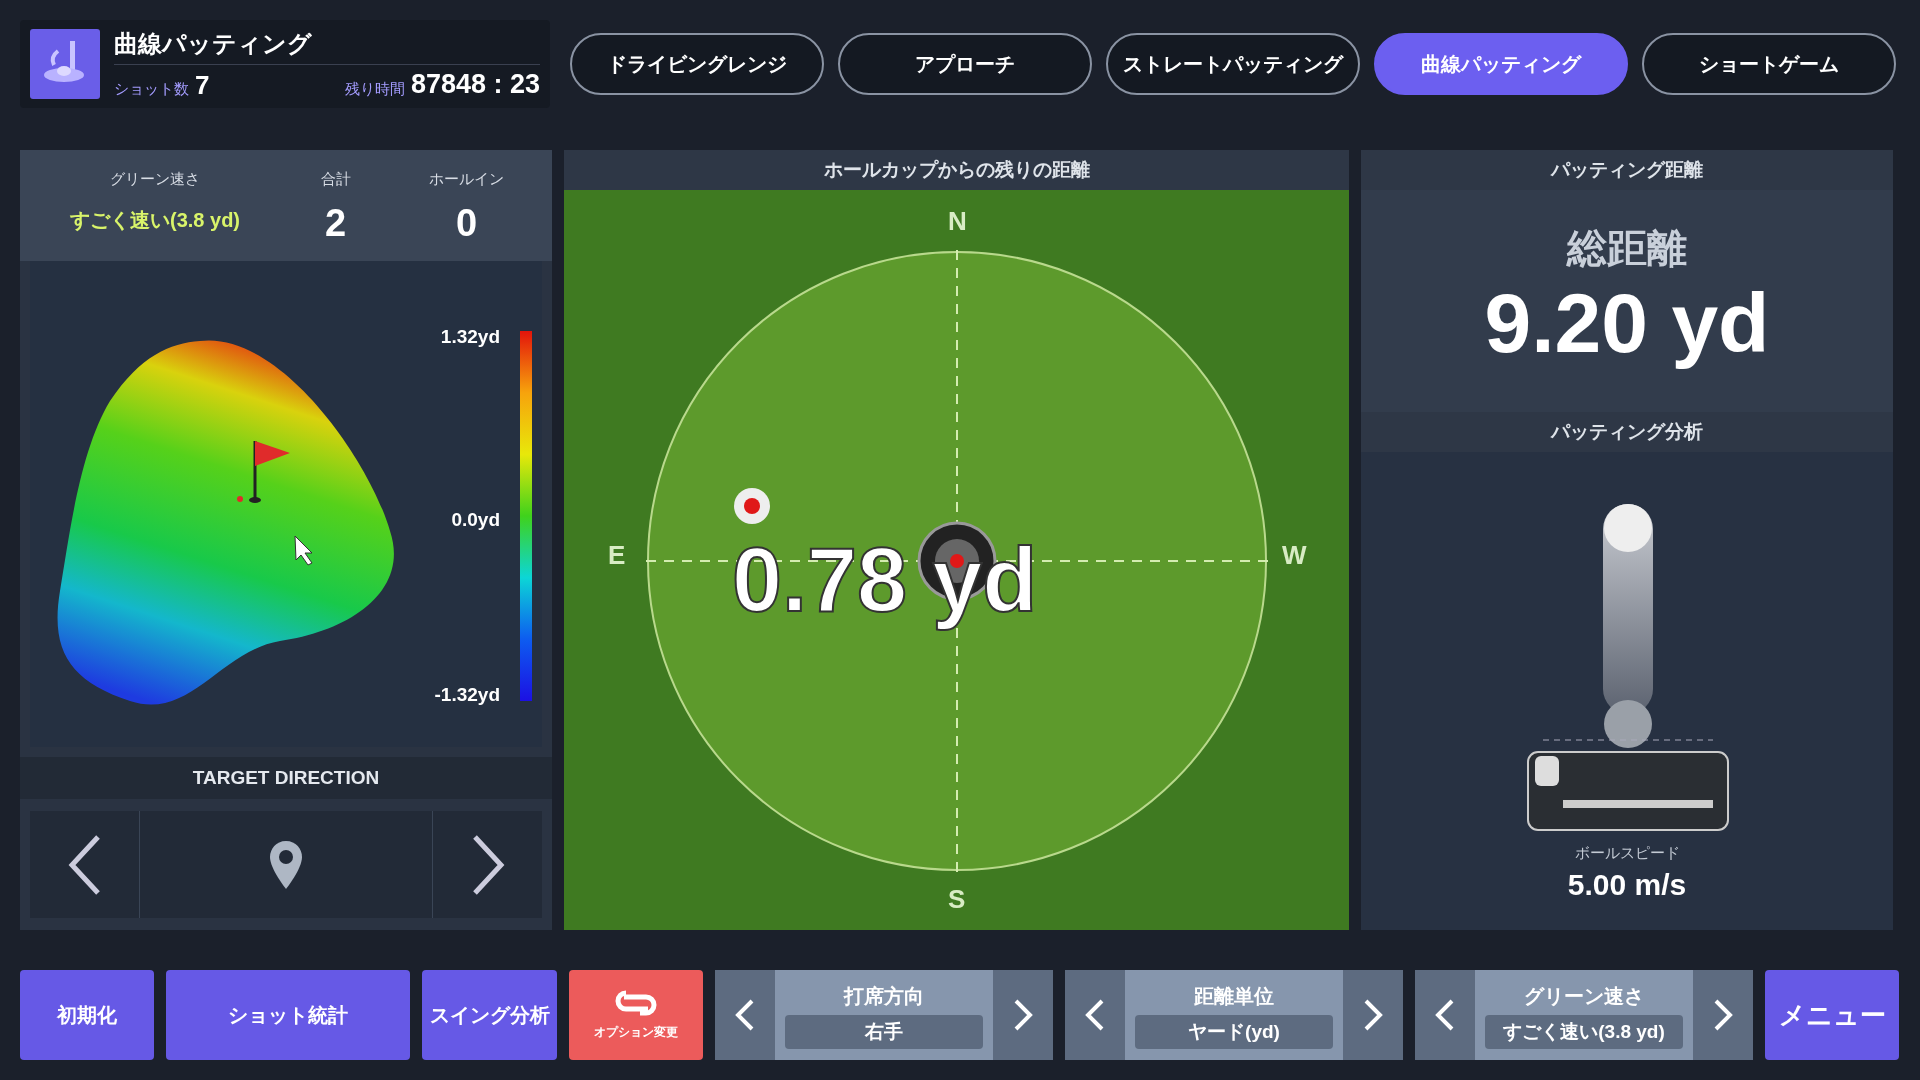 The height and width of the screenshot is (1080, 1920). Describe the element at coordinates (957, 221) in the screenshot. I see `compass-north: N` at that location.